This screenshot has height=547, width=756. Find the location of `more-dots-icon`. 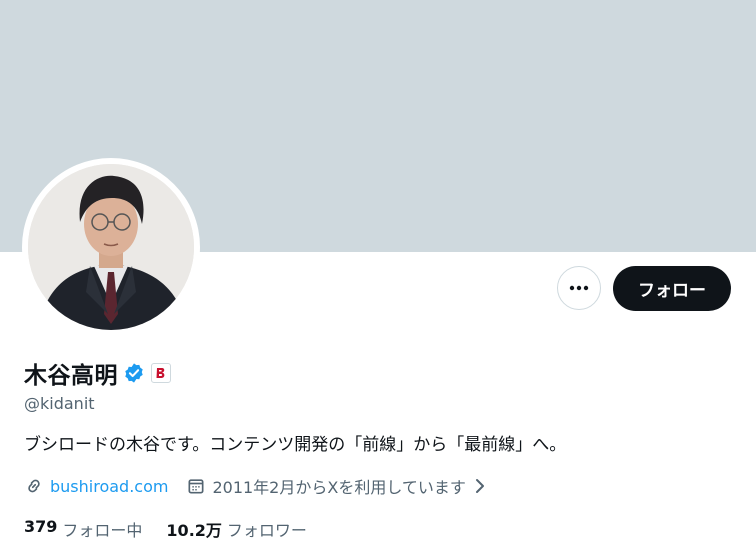

more-dots-icon is located at coordinates (579, 288).